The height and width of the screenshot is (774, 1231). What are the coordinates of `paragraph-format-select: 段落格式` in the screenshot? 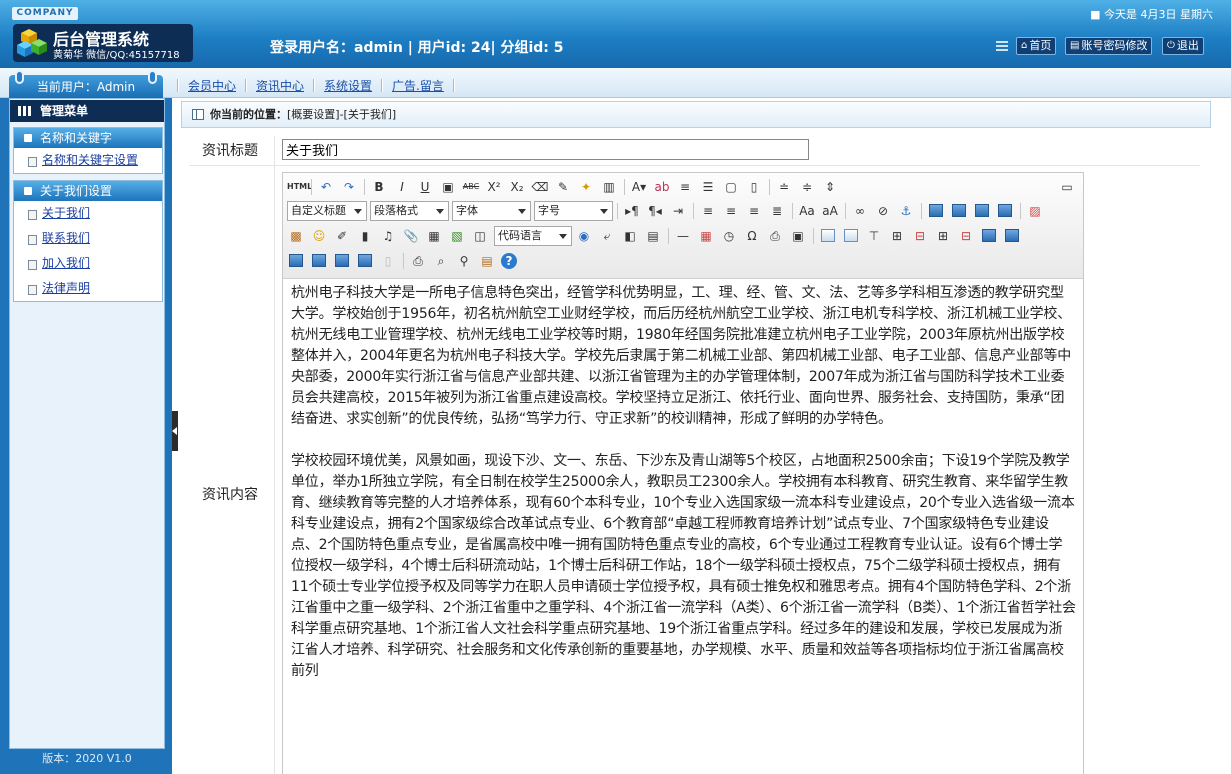 It's located at (409, 211).